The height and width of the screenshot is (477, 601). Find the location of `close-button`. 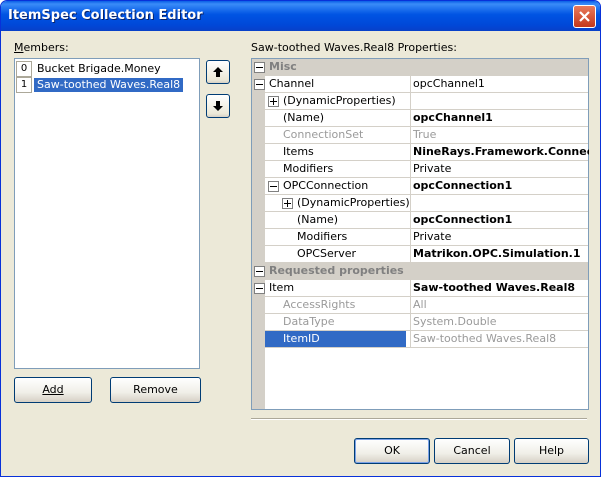

close-button is located at coordinates (584, 16).